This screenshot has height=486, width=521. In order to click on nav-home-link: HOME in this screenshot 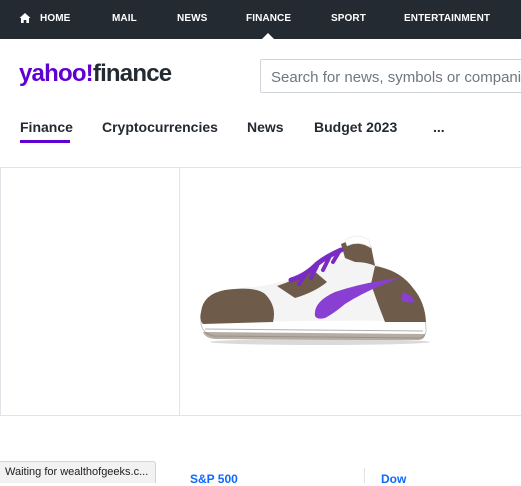, I will do `click(55, 18)`.